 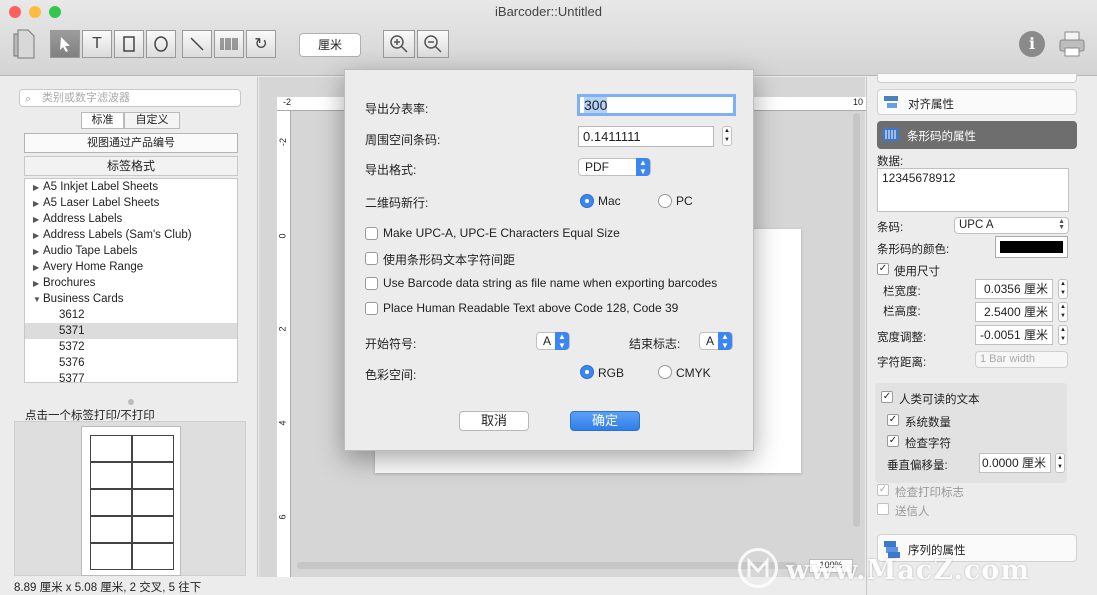 I want to click on rgb-radio, so click(x=587, y=372).